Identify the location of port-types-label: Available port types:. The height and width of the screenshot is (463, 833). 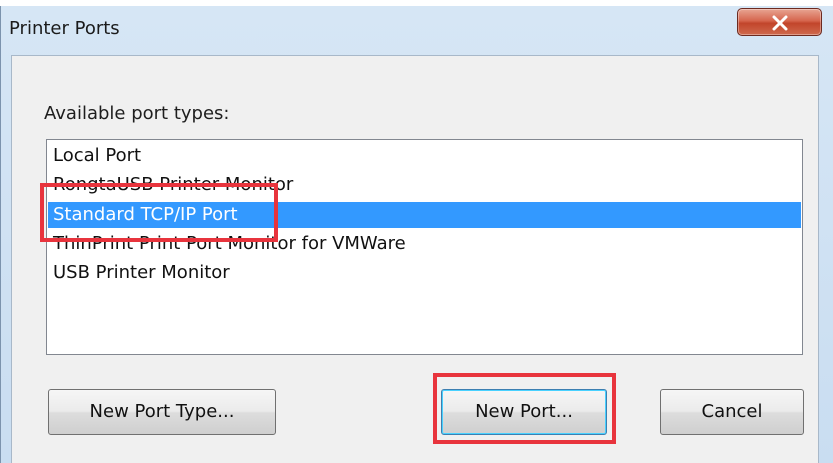
(137, 113).